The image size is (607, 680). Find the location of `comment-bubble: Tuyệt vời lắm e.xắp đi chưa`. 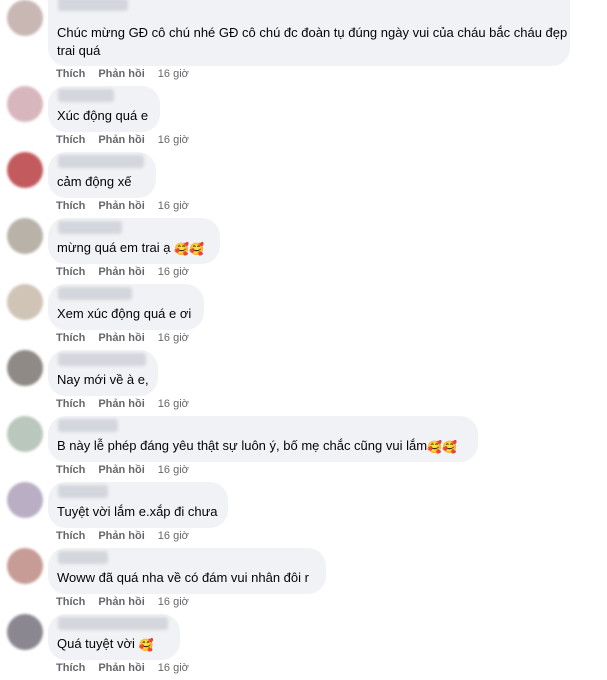

comment-bubble: Tuyệt vời lắm e.xắp đi chưa is located at coordinates (138, 505).